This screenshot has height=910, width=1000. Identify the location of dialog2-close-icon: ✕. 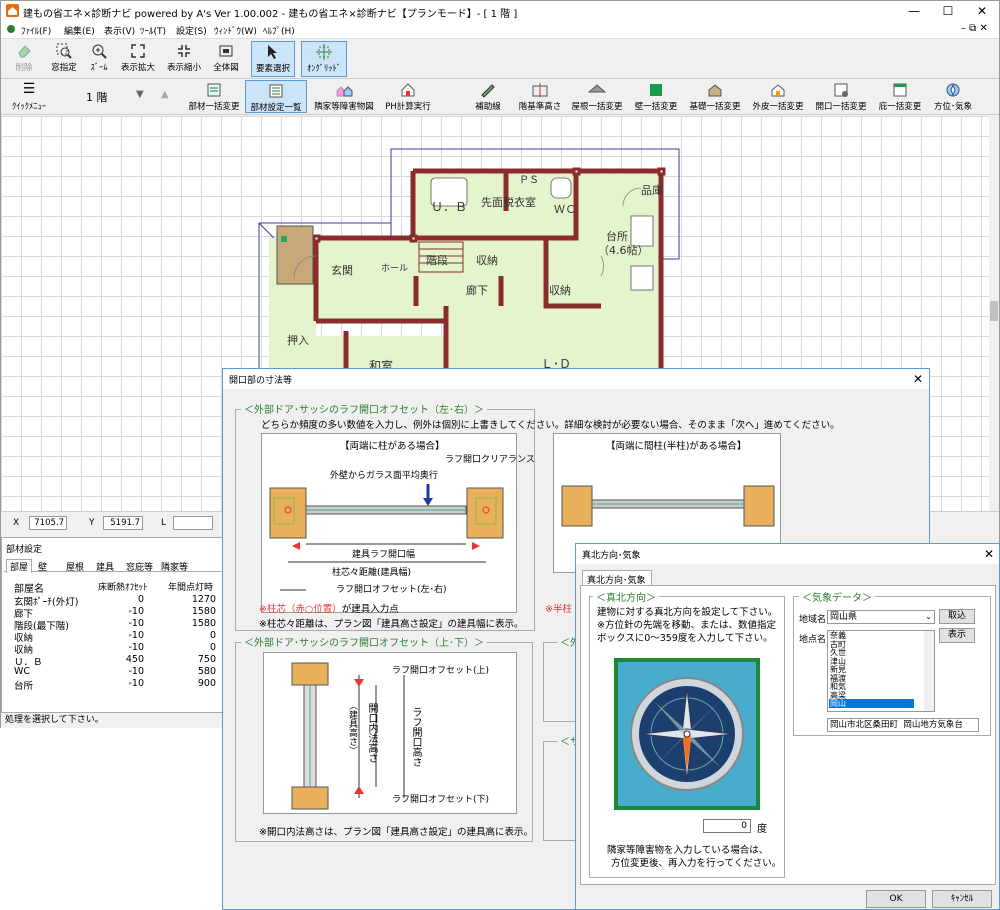
(989, 554).